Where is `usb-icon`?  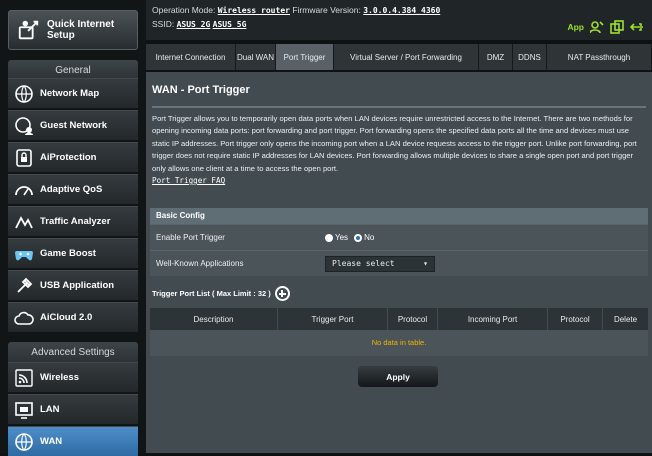 usb-icon is located at coordinates (25, 285).